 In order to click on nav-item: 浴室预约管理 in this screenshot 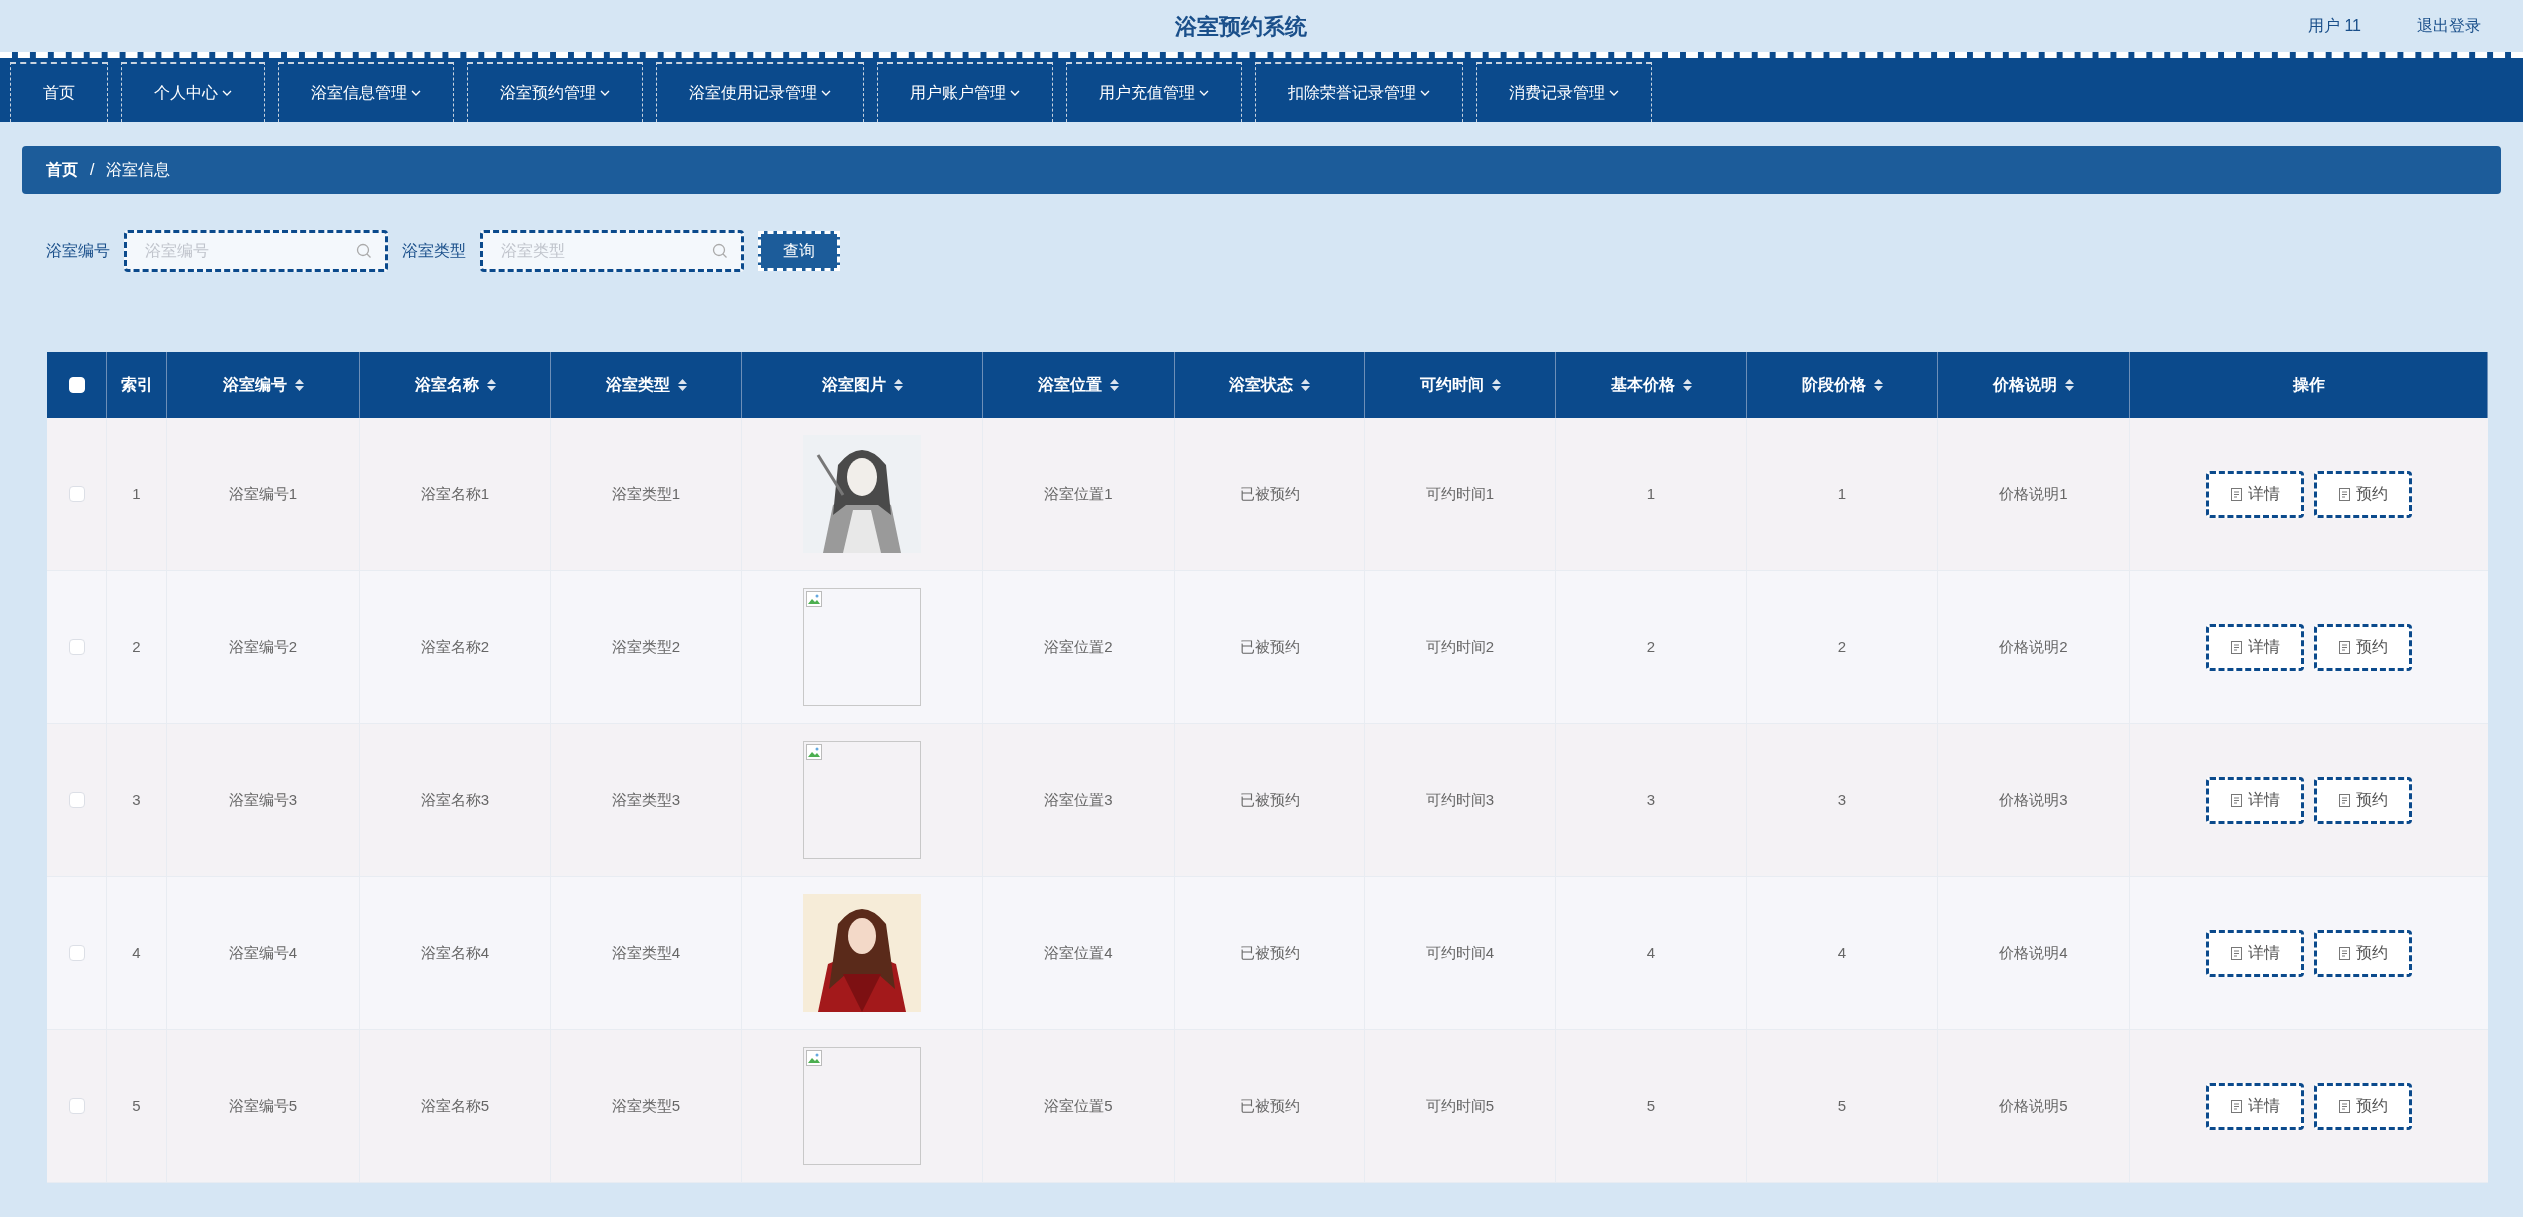, I will do `click(555, 92)`.